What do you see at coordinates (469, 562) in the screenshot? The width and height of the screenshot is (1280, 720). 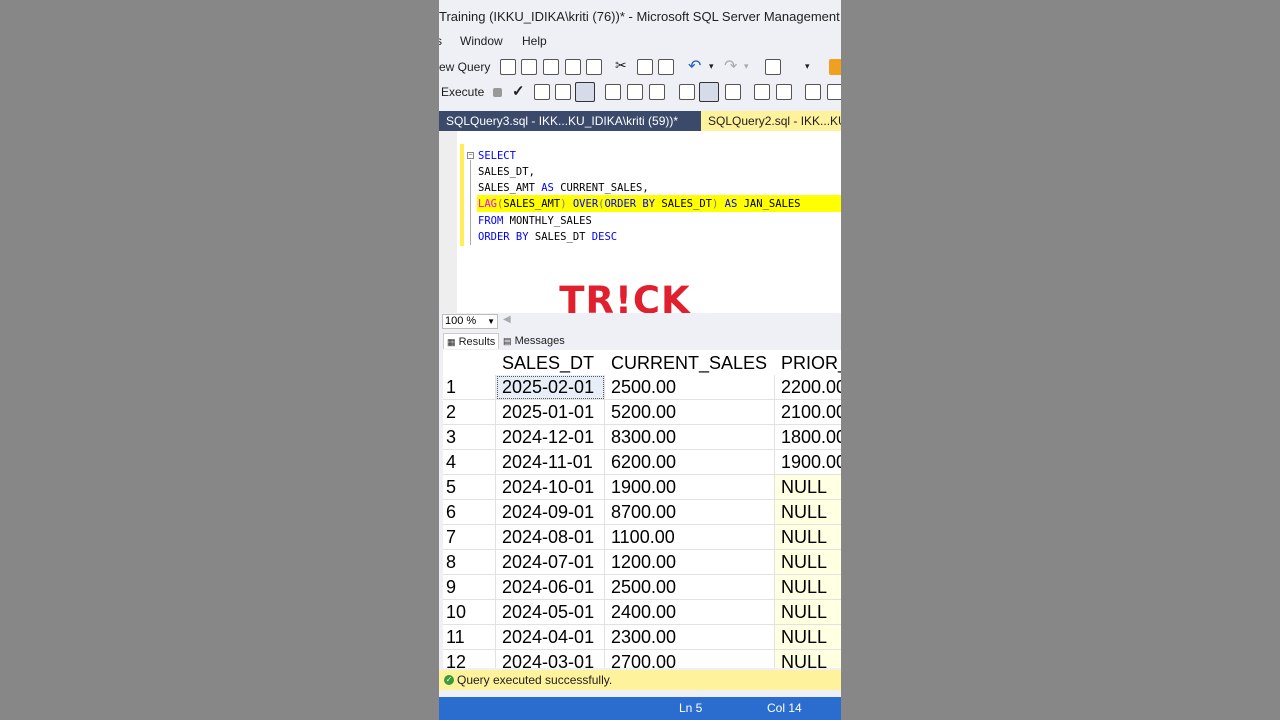 I see `row-number: 8` at bounding box center [469, 562].